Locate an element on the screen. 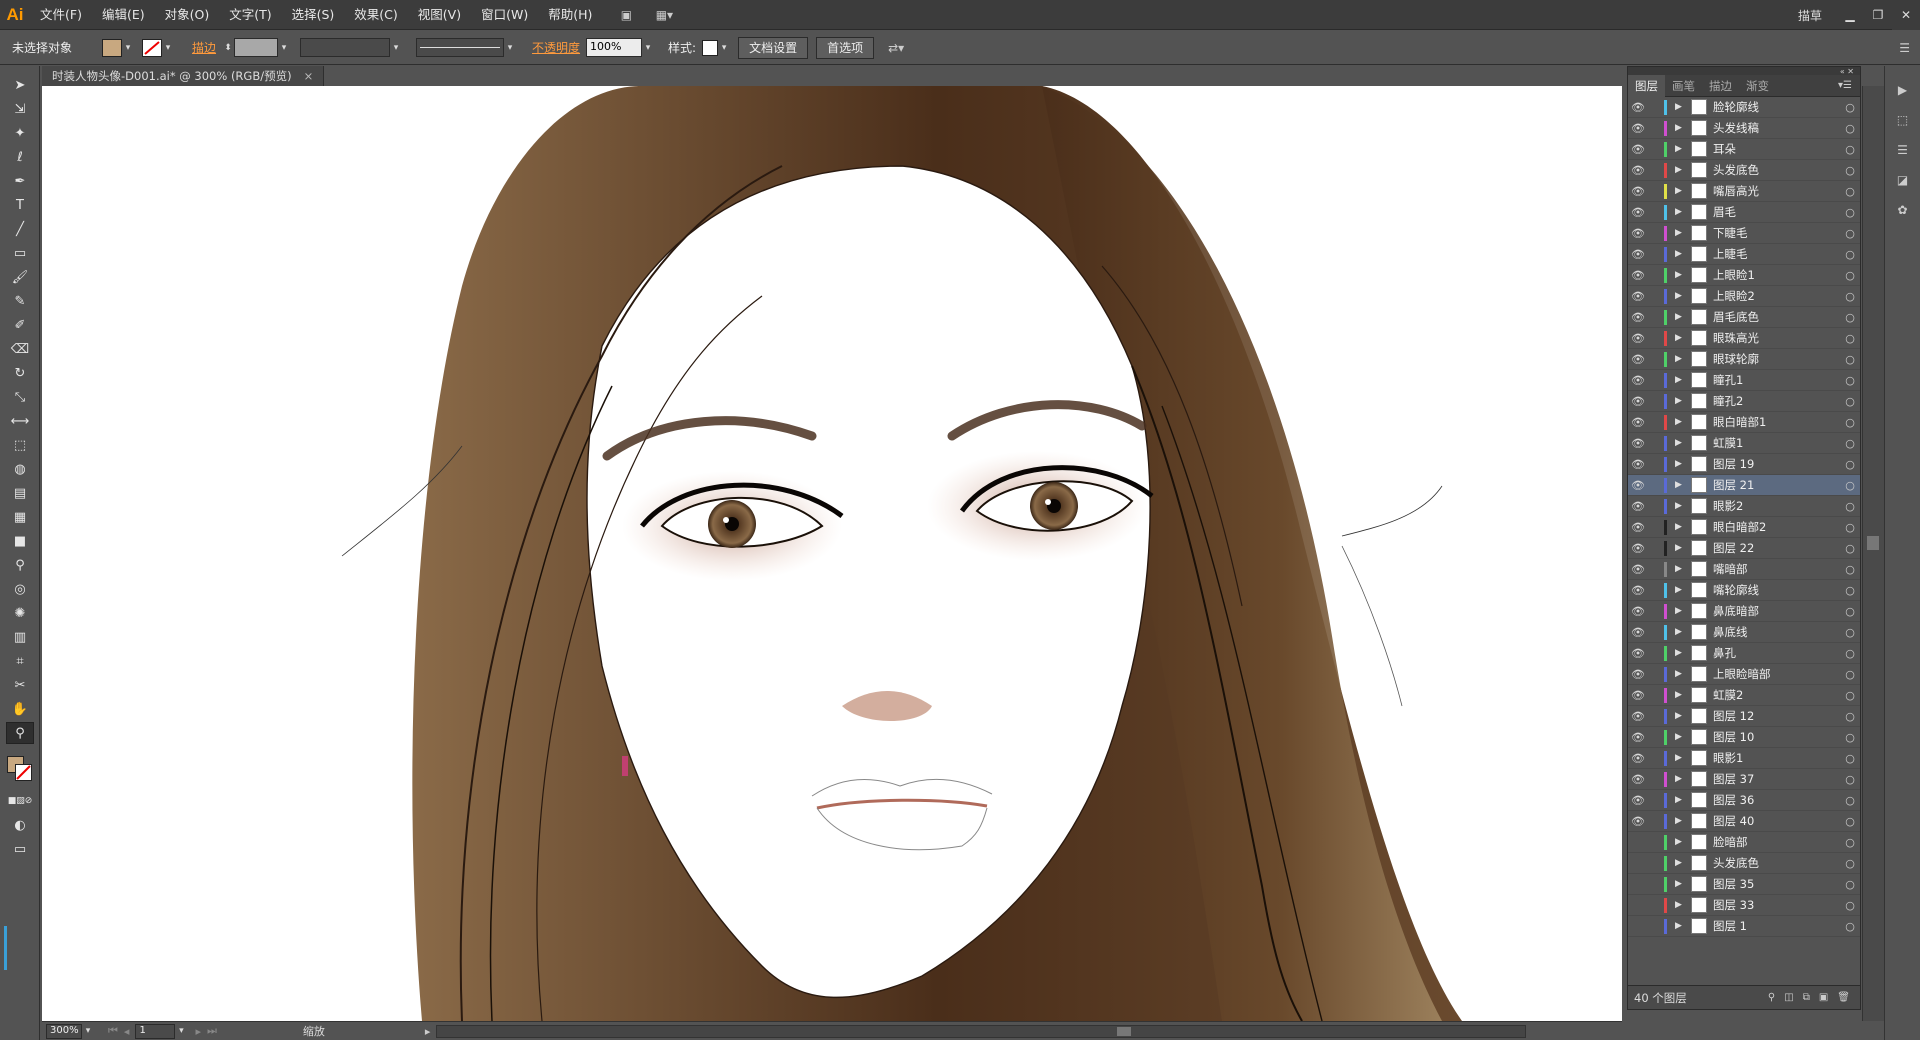 The width and height of the screenshot is (1920, 1040). make-clipping-mask-icon: ◫ is located at coordinates (1788, 997).